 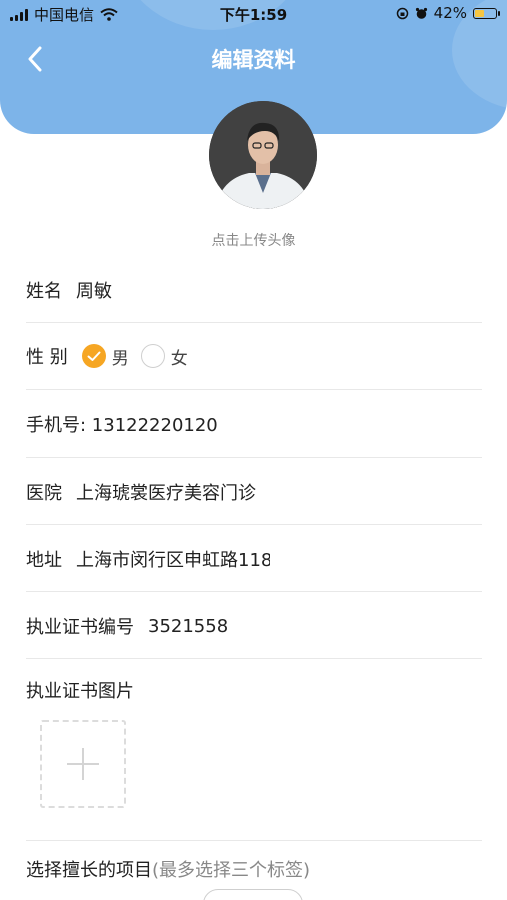 I want to click on gender-row: 性 别 男 女, so click(x=254, y=356).